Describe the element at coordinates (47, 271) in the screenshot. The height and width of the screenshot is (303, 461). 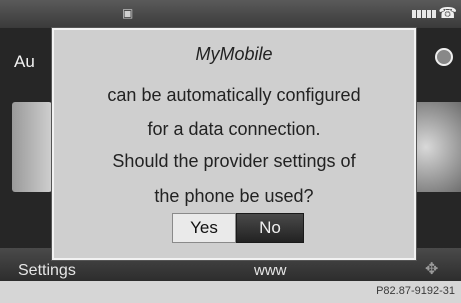
I see `settings-menu-item: Settings` at that location.